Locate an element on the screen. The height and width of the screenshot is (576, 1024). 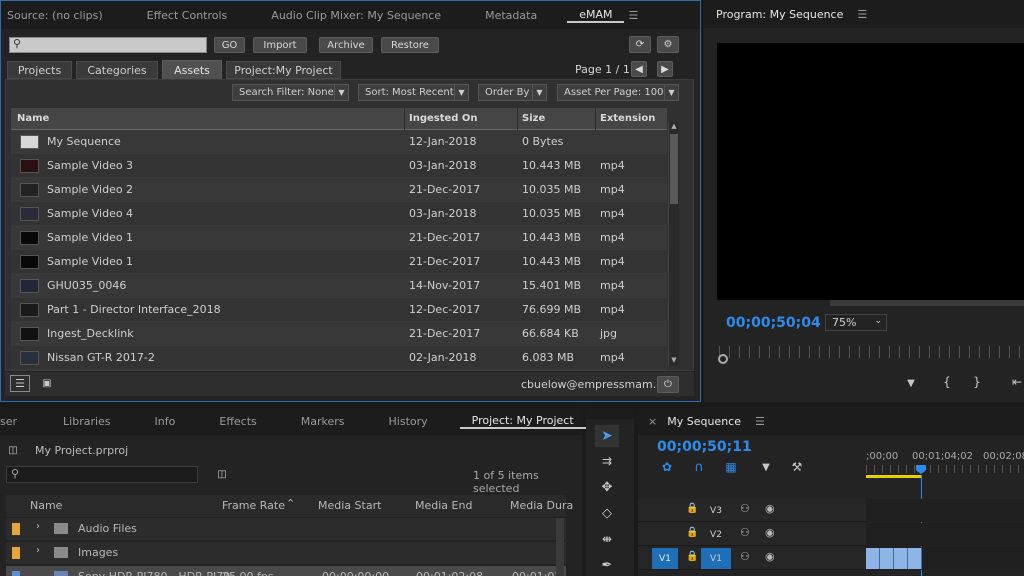
scroll-down-icon: ▼ is located at coordinates (674, 361).